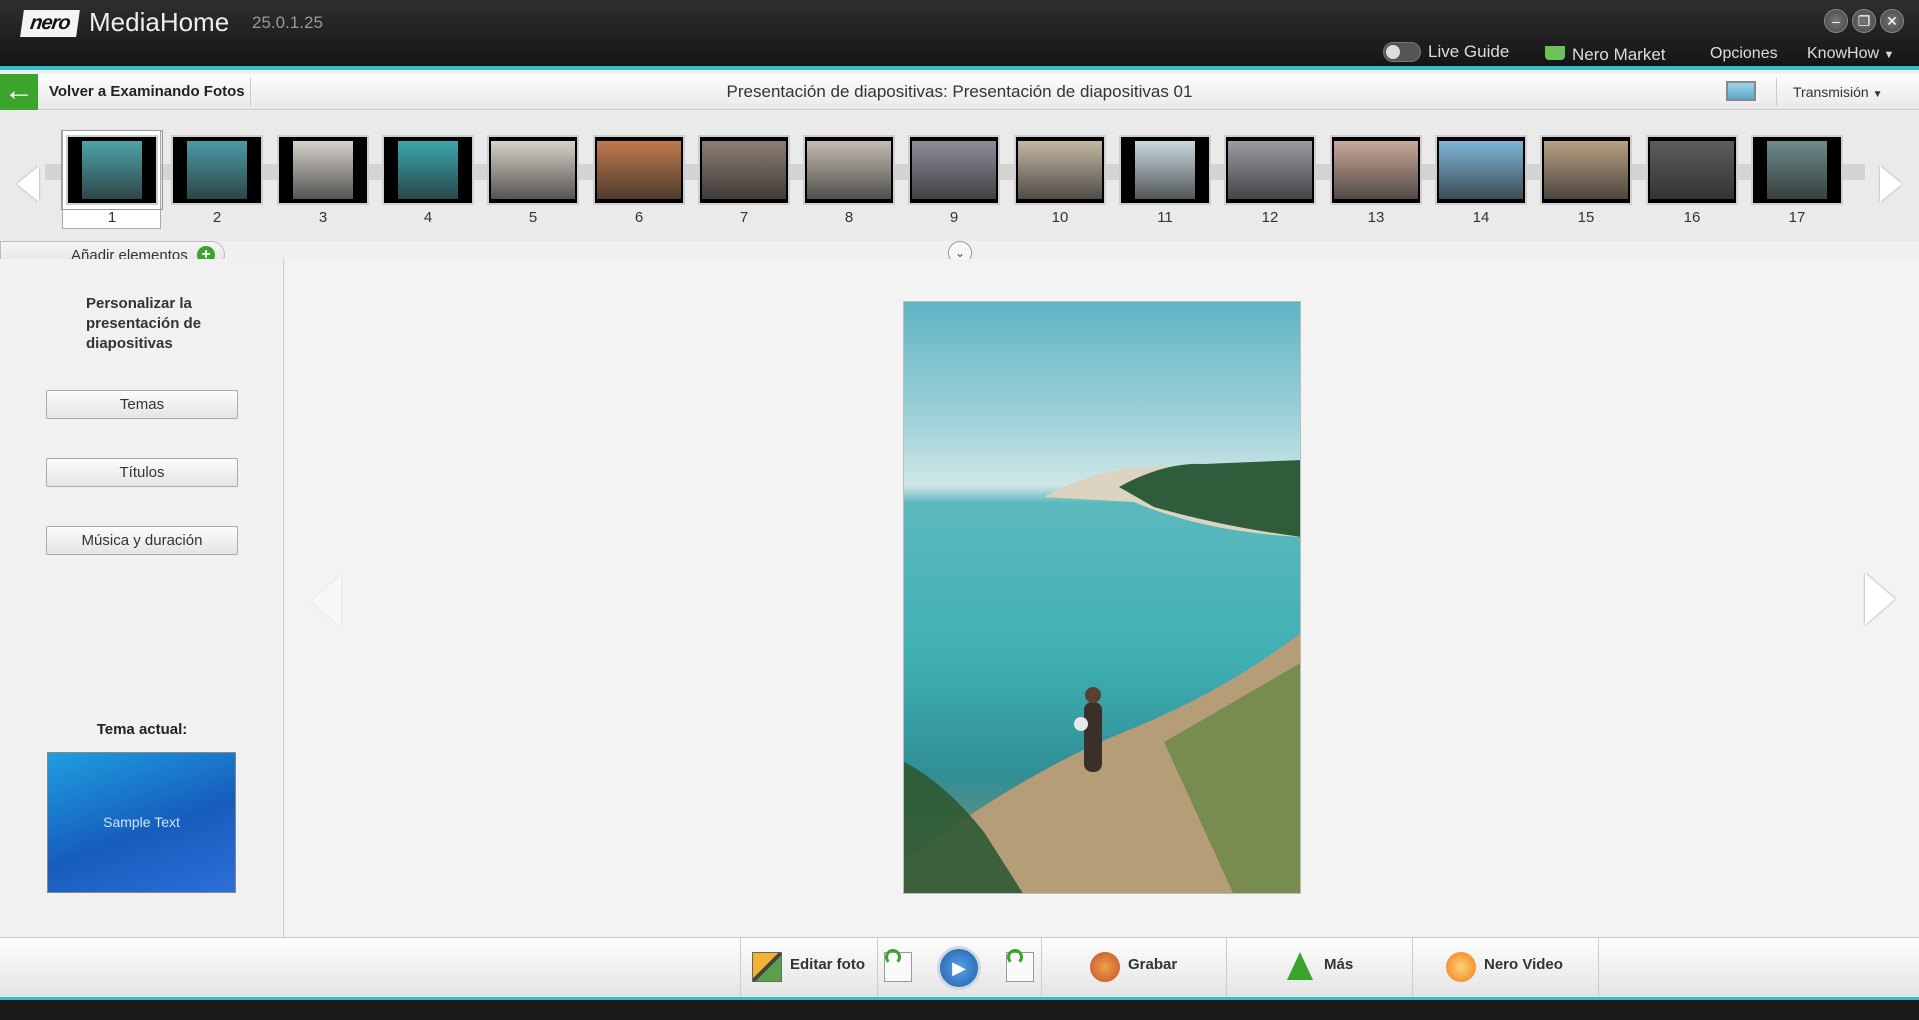 This screenshot has width=1919, height=1020. What do you see at coordinates (1864, 21) in the screenshot?
I see `restore-button: ❐` at bounding box center [1864, 21].